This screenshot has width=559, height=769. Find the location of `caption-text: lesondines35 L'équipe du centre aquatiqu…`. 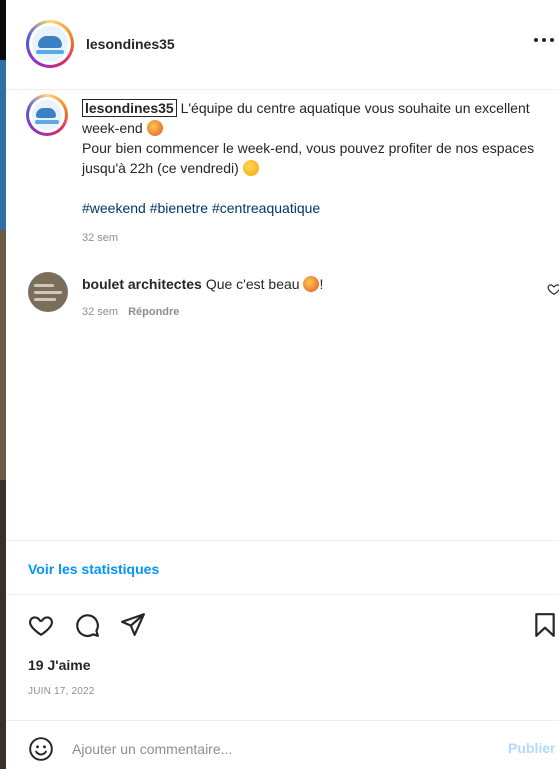

caption-text: lesondines35 L'équipe du centre aquatiqu… is located at coordinates (317, 138).